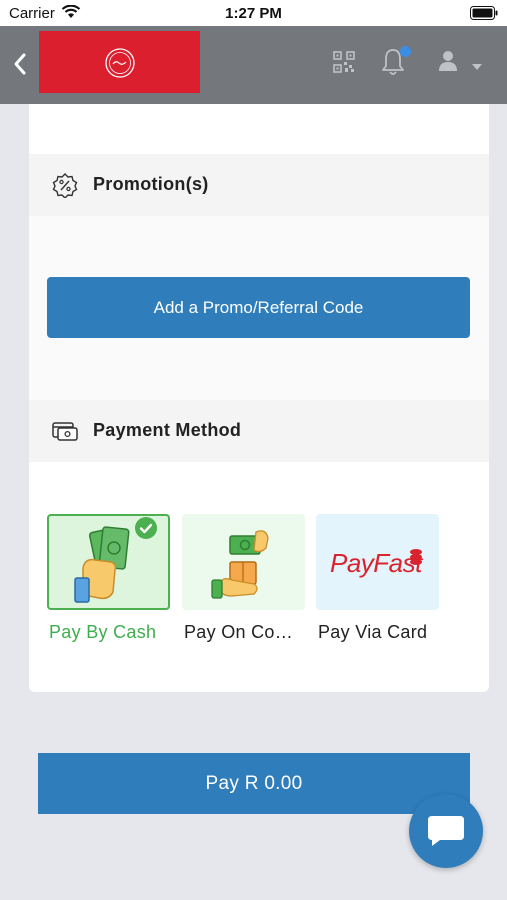 The width and height of the screenshot is (507, 900). What do you see at coordinates (477, 64) in the screenshot?
I see `caret-down-icon` at bounding box center [477, 64].